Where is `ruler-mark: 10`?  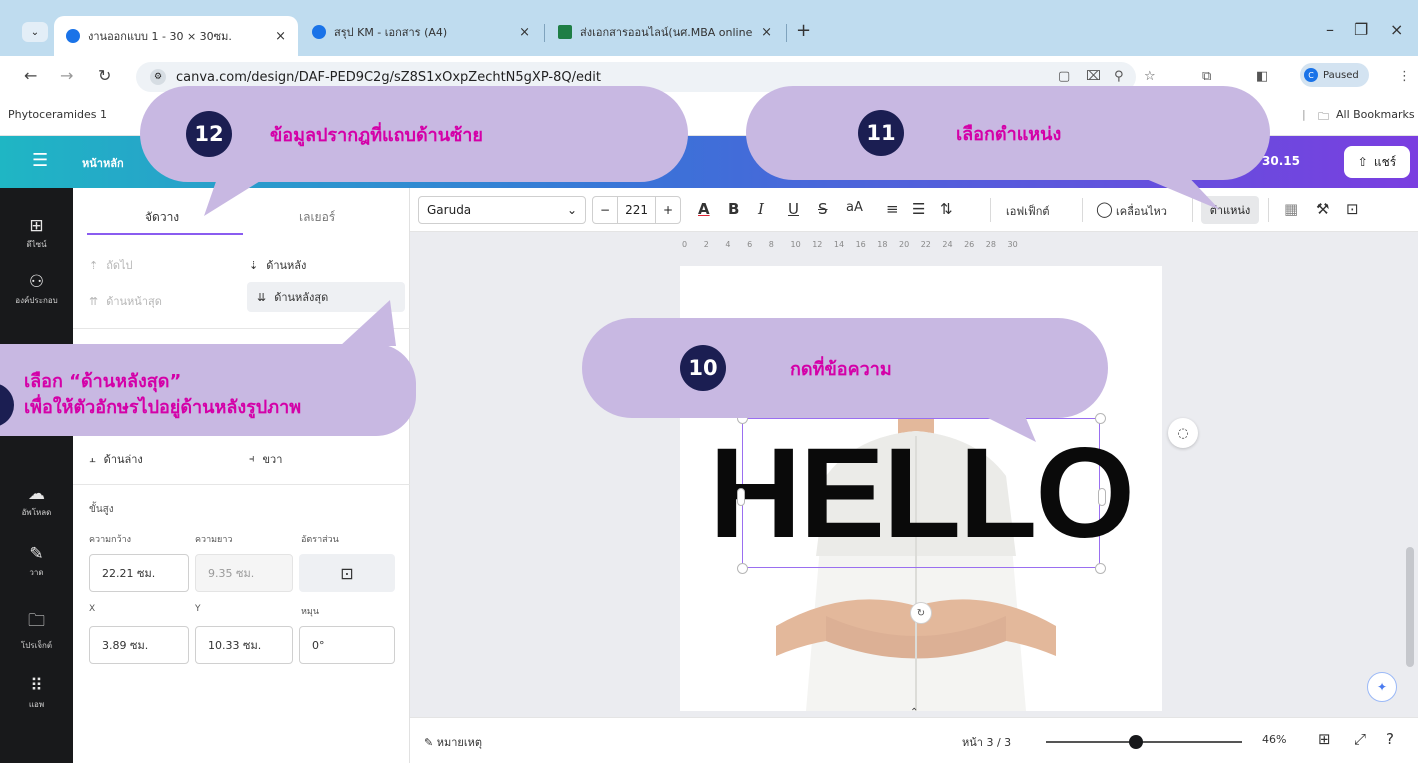 ruler-mark: 10 is located at coordinates (795, 244).